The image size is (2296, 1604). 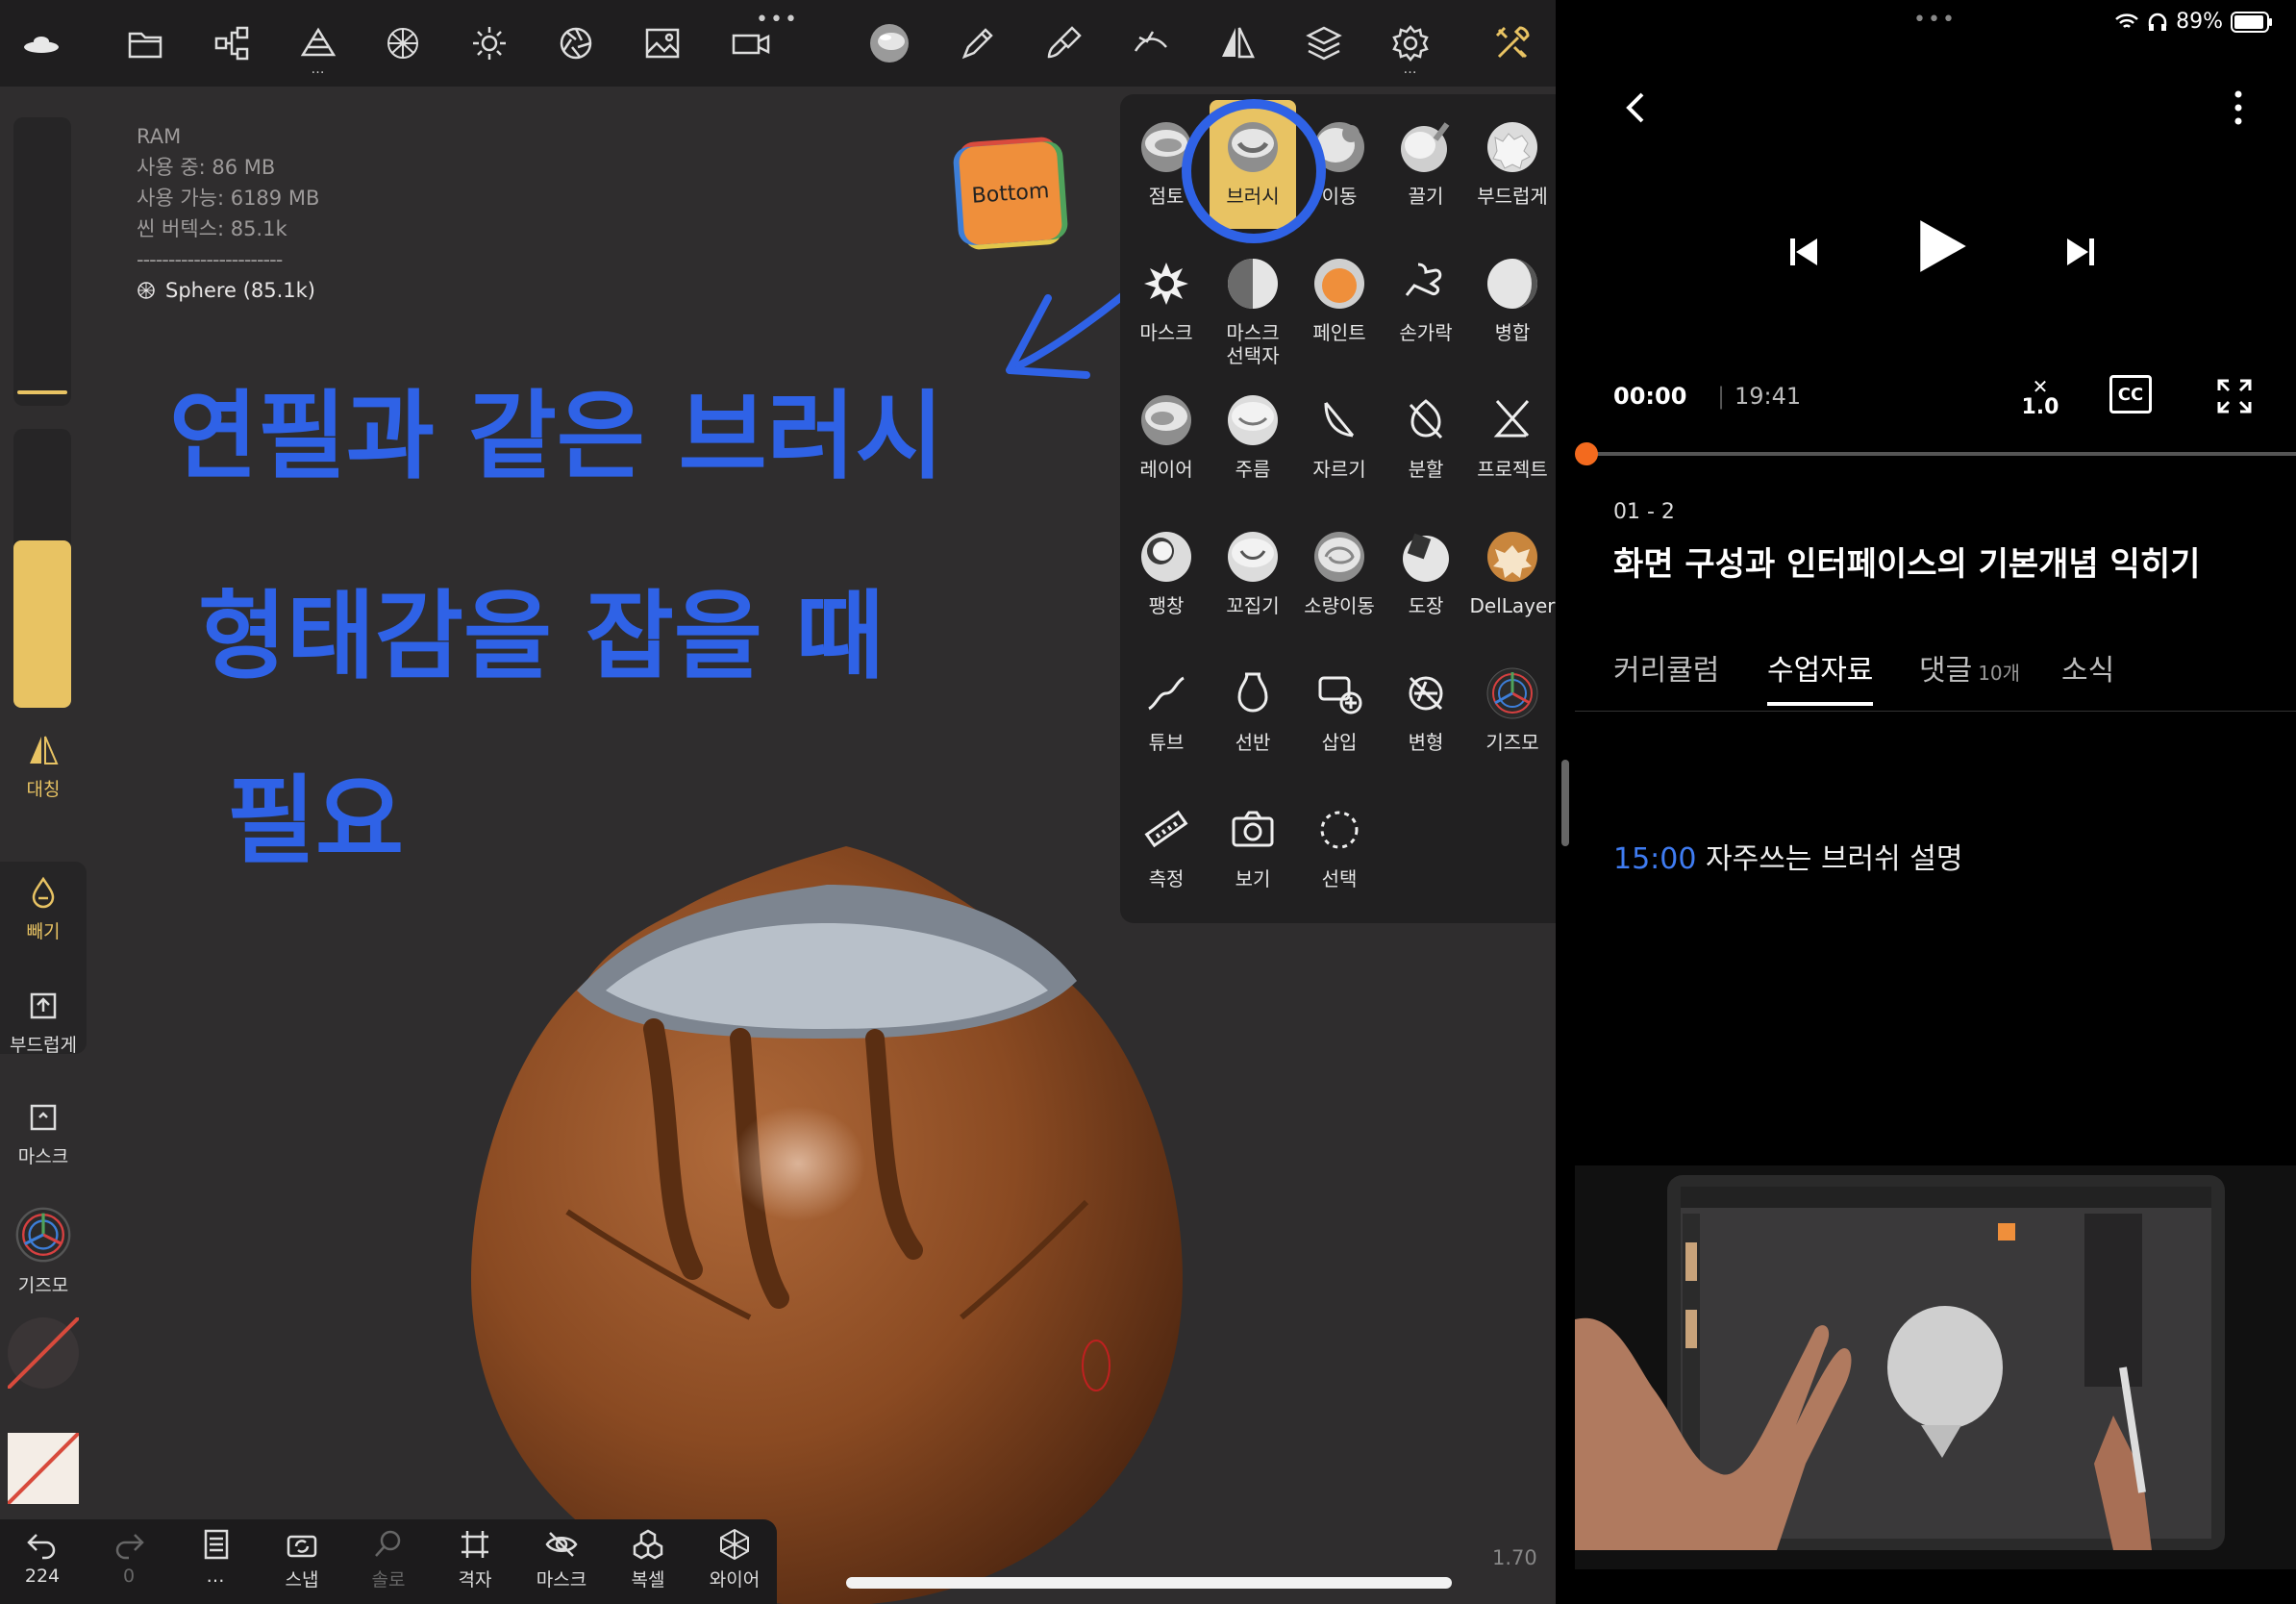 What do you see at coordinates (1512, 709) in the screenshot?
I see `tool-gizmo: 기즈모` at bounding box center [1512, 709].